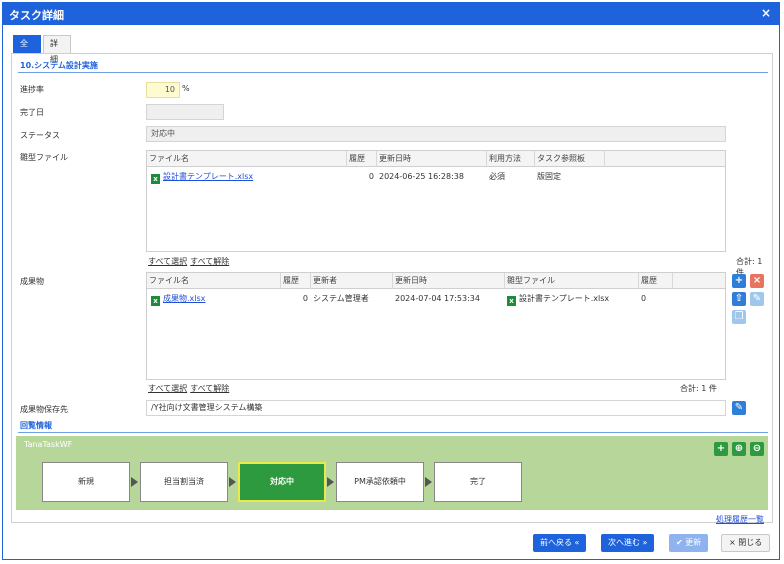 This screenshot has width=784, height=564. Describe the element at coordinates (184, 482) in the screenshot. I see `step-assigned: 担当割当済` at that location.